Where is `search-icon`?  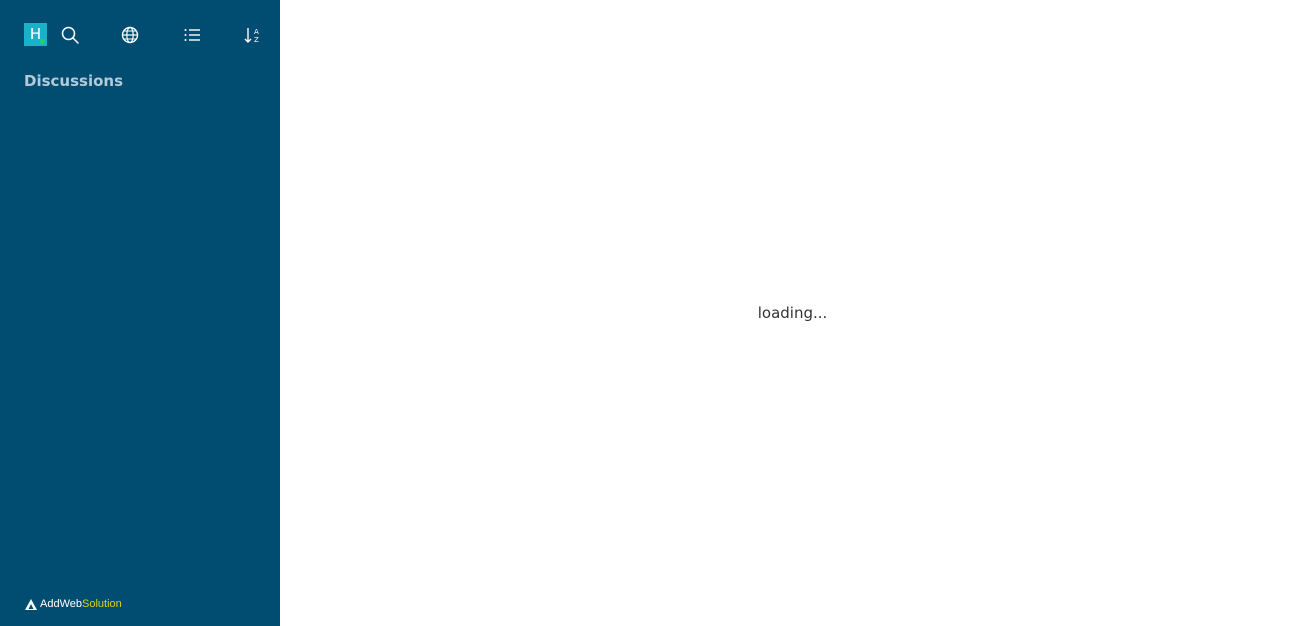 search-icon is located at coordinates (70, 35).